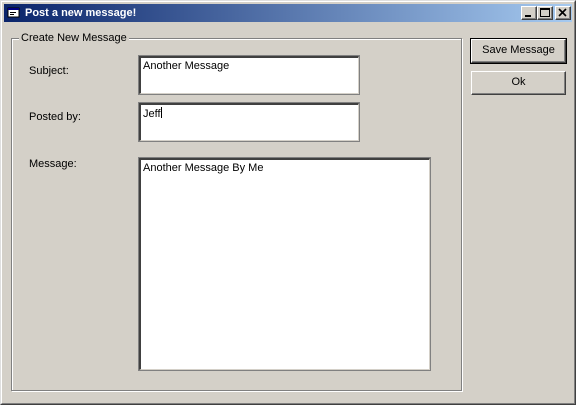  Describe the element at coordinates (55, 117) in the screenshot. I see `posted-by-label: Posted by:` at that location.